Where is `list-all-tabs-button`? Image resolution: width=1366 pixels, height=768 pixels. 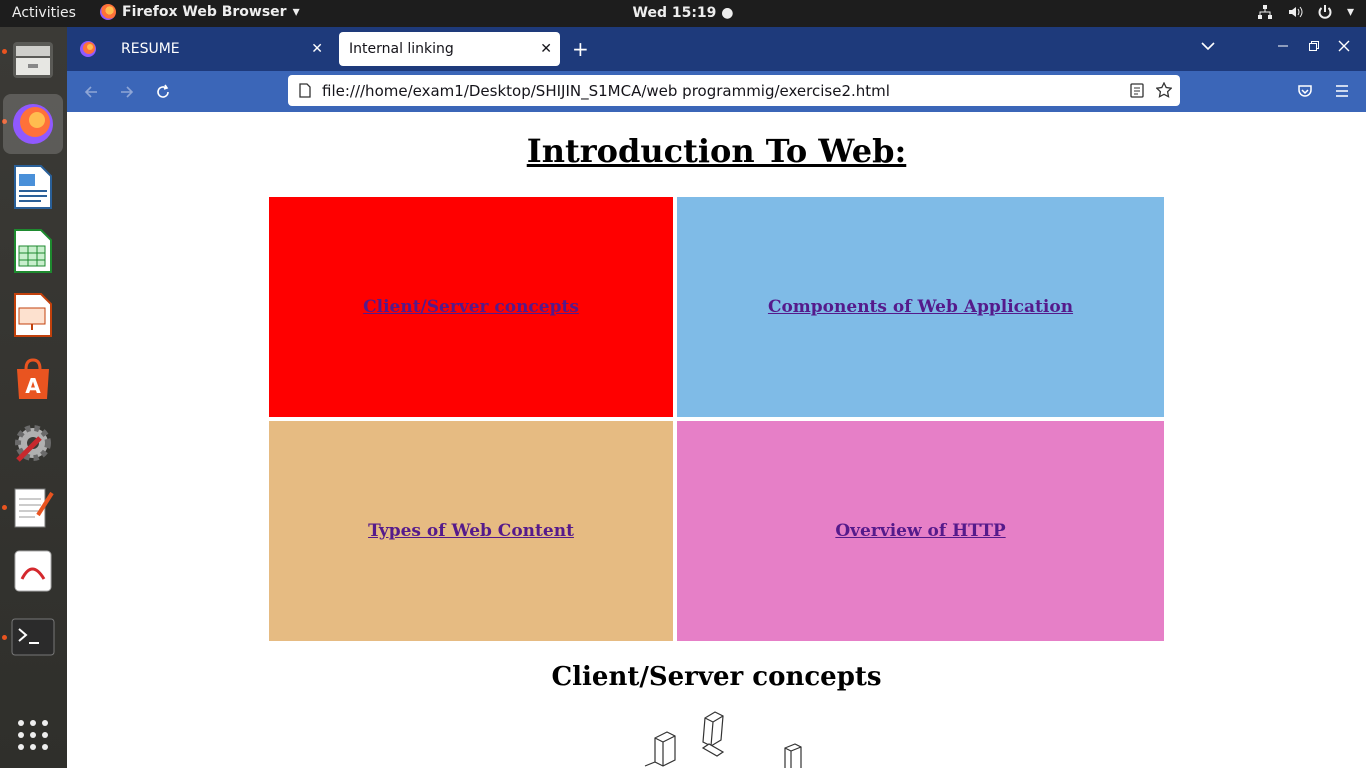
list-all-tabs-button is located at coordinates (1208, 47).